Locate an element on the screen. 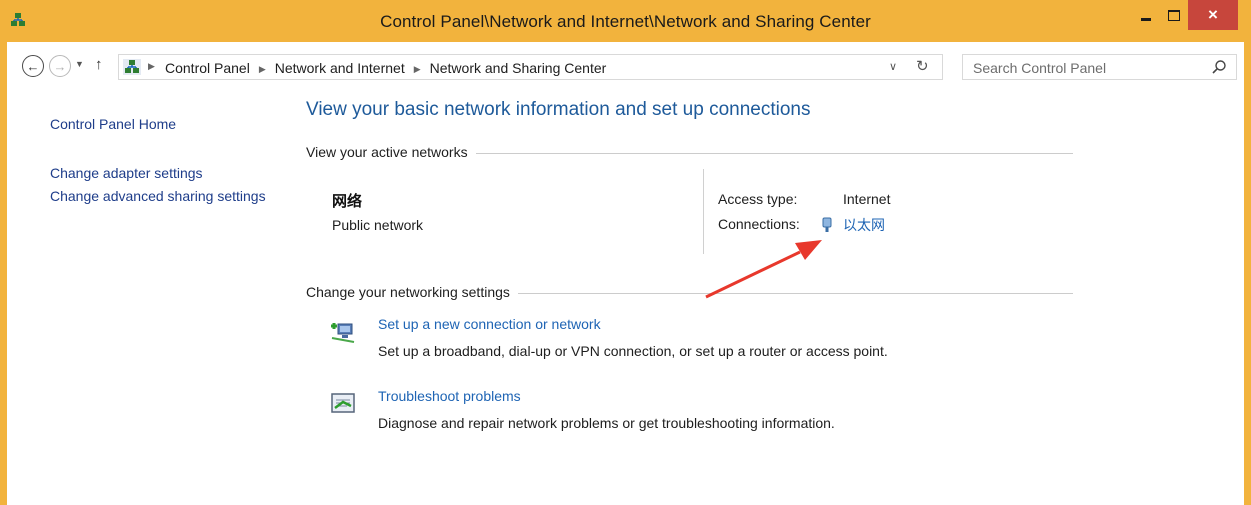  breadcrumb-control-panel: Control Panel is located at coordinates (207, 68).